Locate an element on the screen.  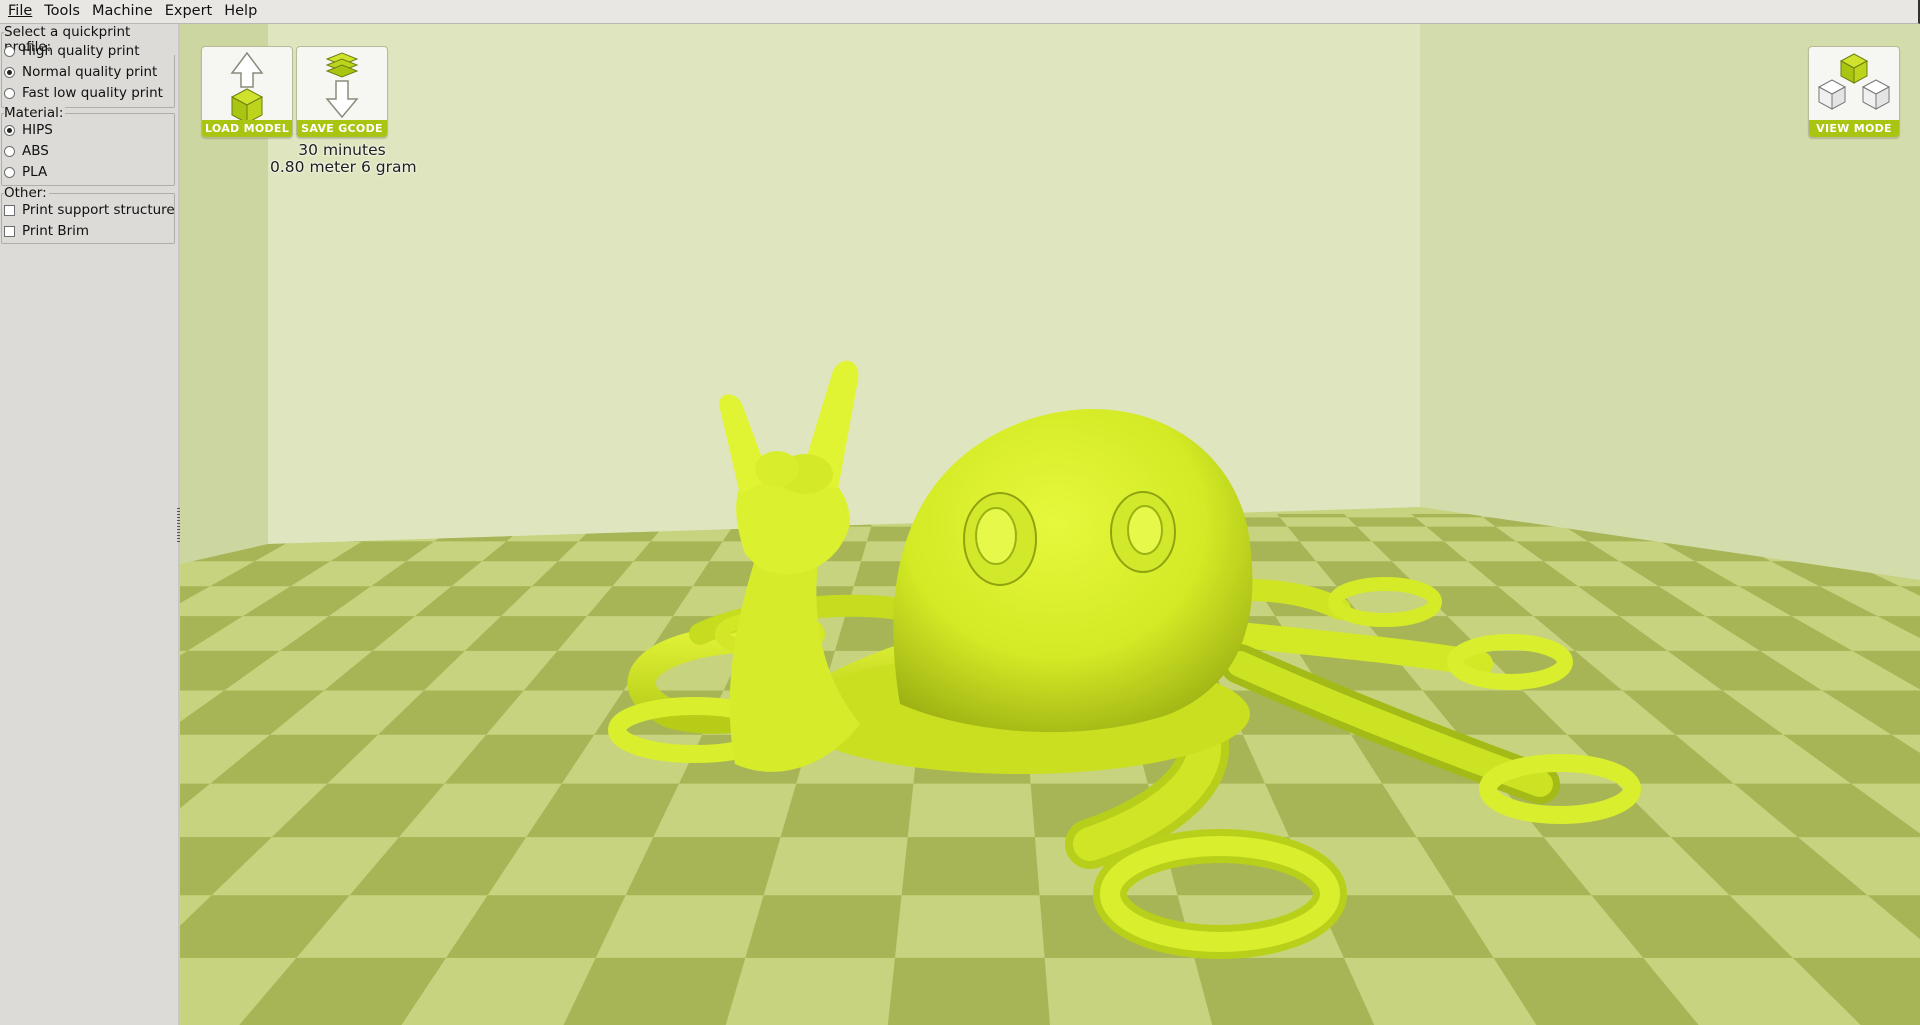
support-structure-option: Print support structure is located at coordinates (89, 210).